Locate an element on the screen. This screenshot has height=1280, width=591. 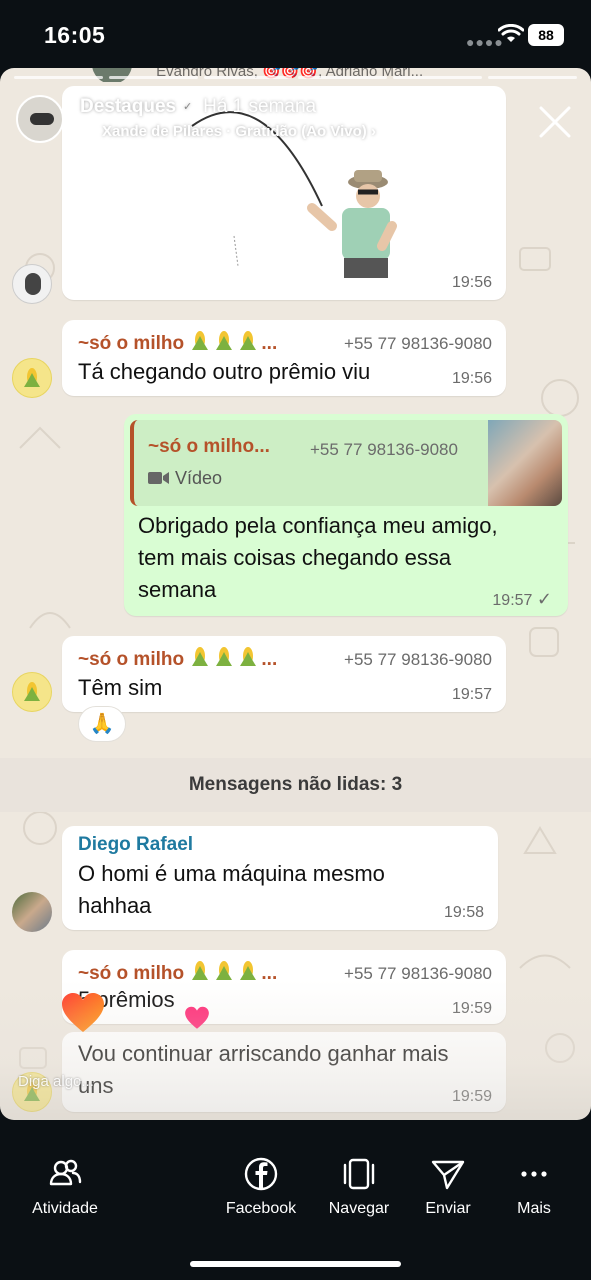
story-title: Destaques ✓ Há 1 semana is located at coordinates (198, 106).